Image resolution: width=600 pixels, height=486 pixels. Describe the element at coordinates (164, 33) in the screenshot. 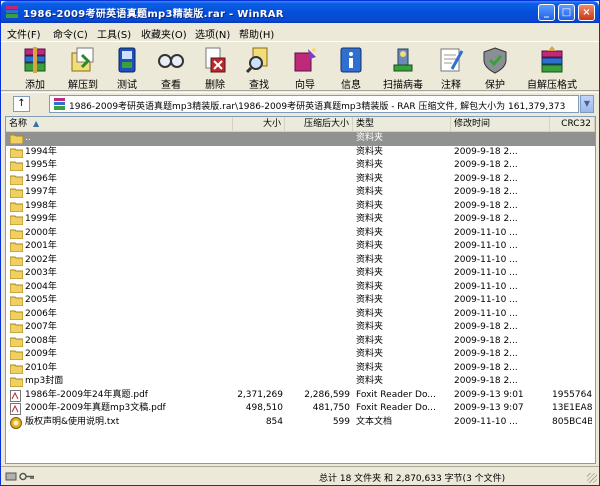

I see `menu-favorites: 收藏夹(O)` at that location.